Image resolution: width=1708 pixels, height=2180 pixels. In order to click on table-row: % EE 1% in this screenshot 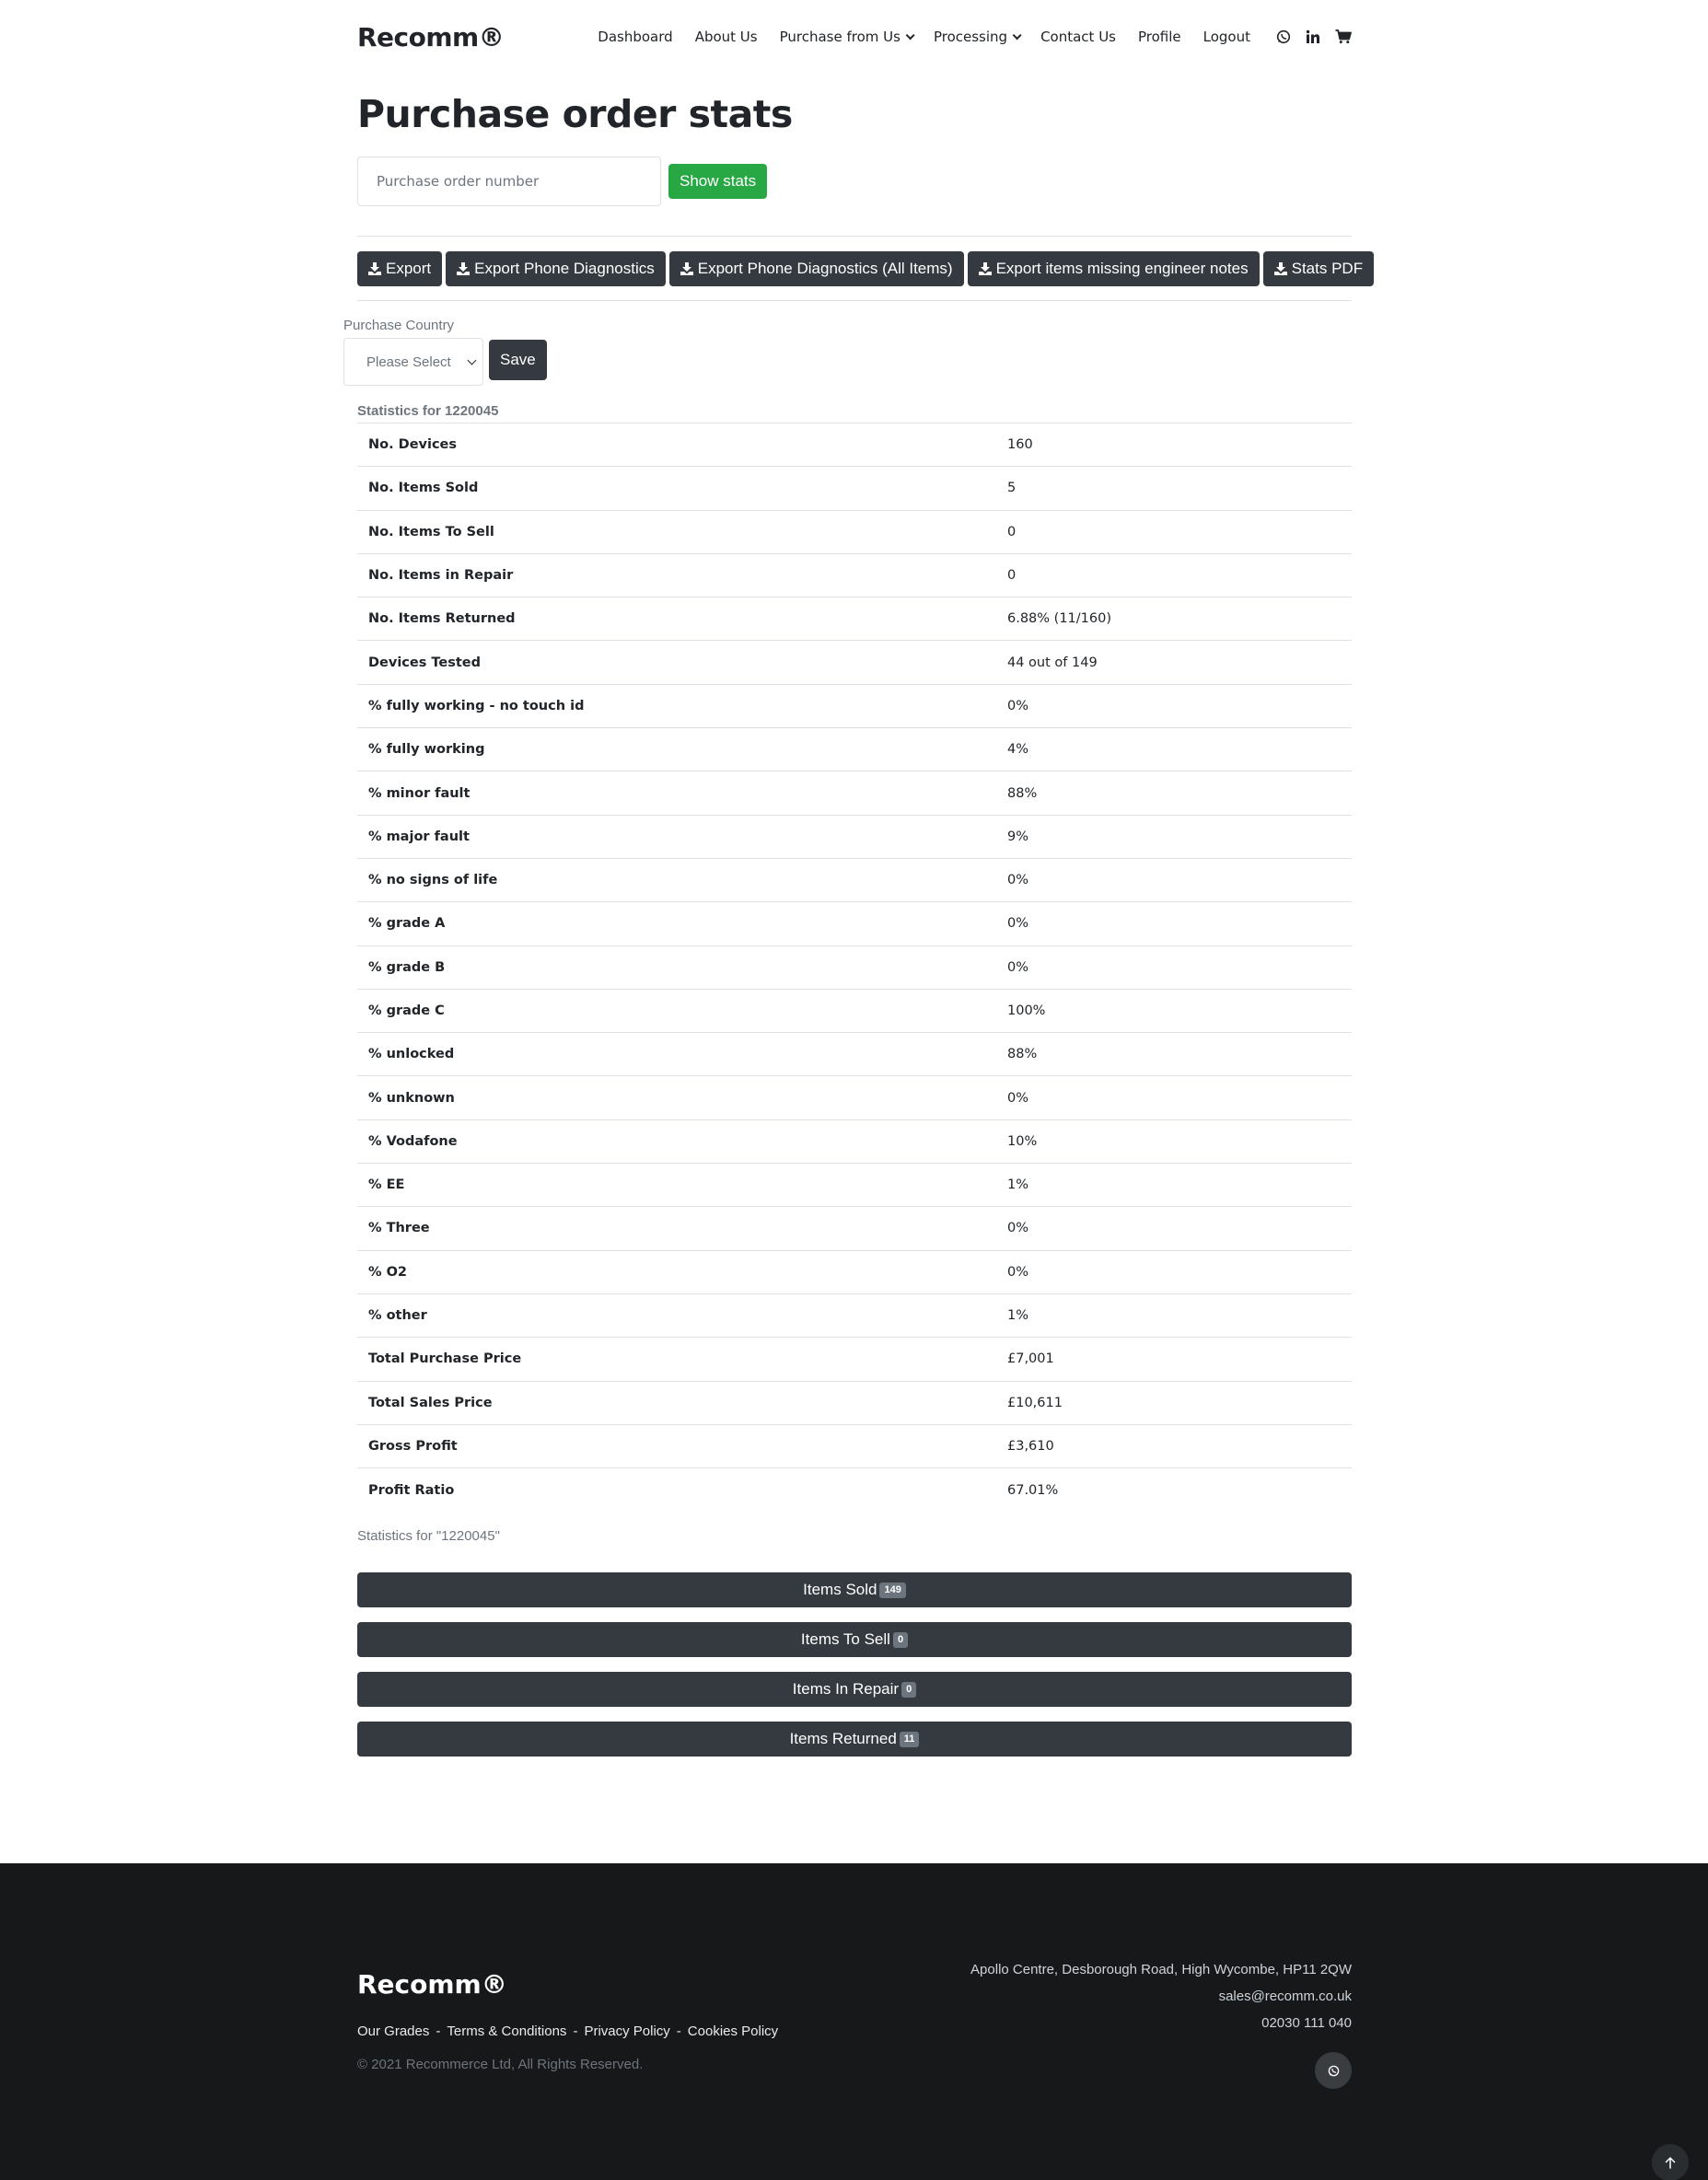, I will do `click(855, 1185)`.